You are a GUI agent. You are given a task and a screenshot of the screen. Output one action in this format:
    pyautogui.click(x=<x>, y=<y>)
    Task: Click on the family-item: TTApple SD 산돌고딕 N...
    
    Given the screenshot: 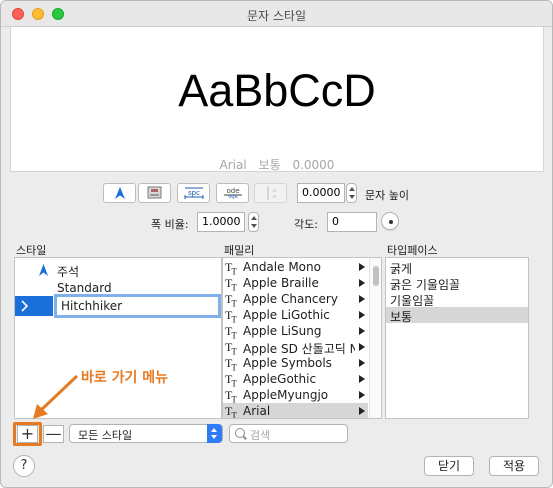 What is the action you would take?
    pyautogui.click(x=295, y=348)
    